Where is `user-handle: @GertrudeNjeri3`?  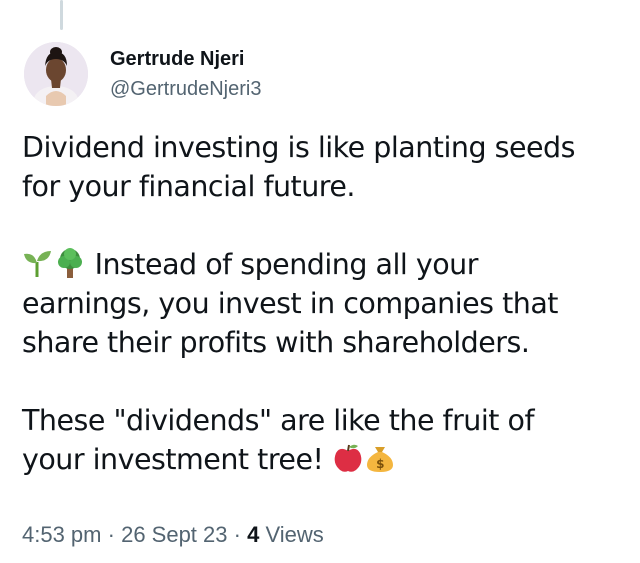
user-handle: @GertrudeNjeri3 is located at coordinates (185, 89).